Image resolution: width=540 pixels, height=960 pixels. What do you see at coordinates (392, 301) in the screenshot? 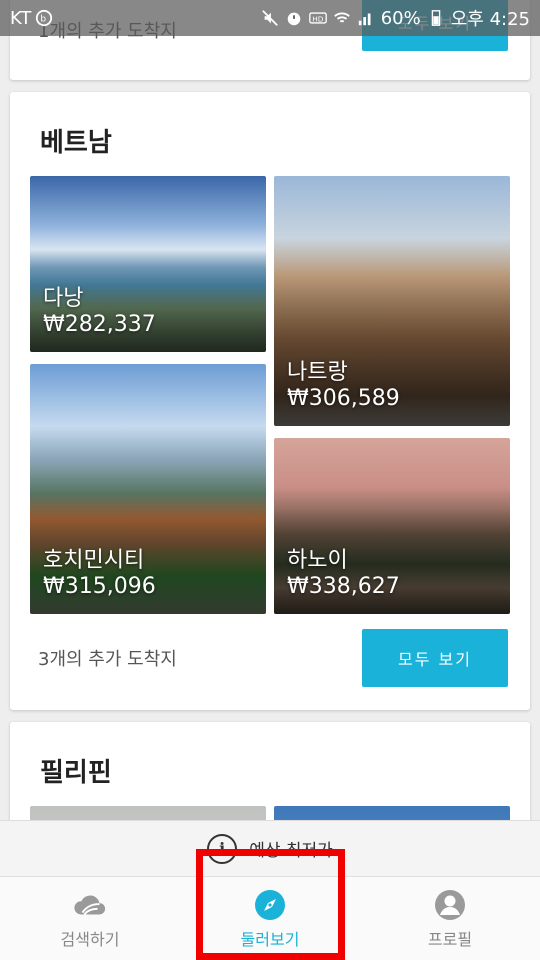
I see `destination-tile-nhatrang: 나트랑 ₩306,589` at bounding box center [392, 301].